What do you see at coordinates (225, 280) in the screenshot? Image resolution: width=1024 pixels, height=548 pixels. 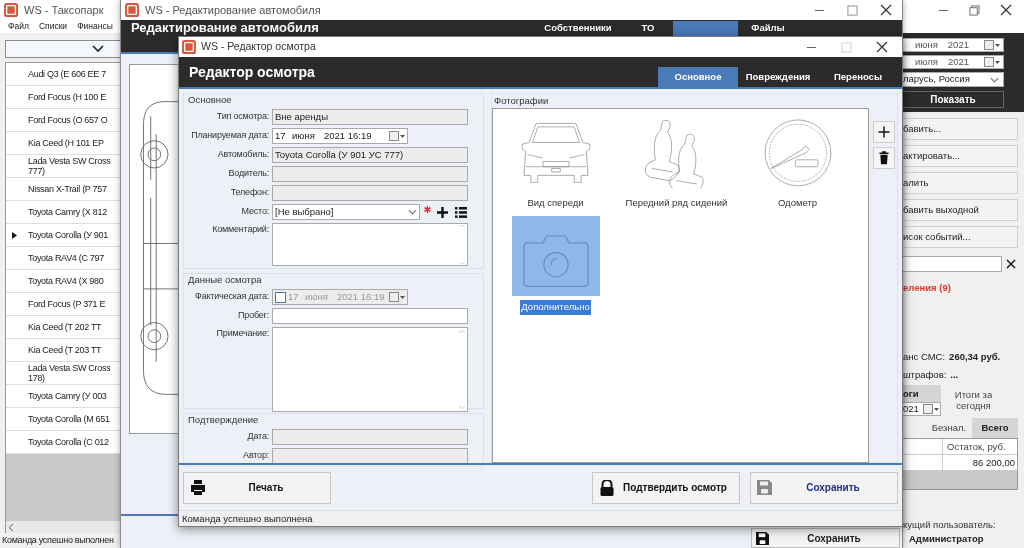 I see `section-title: Данные осмотра` at bounding box center [225, 280].